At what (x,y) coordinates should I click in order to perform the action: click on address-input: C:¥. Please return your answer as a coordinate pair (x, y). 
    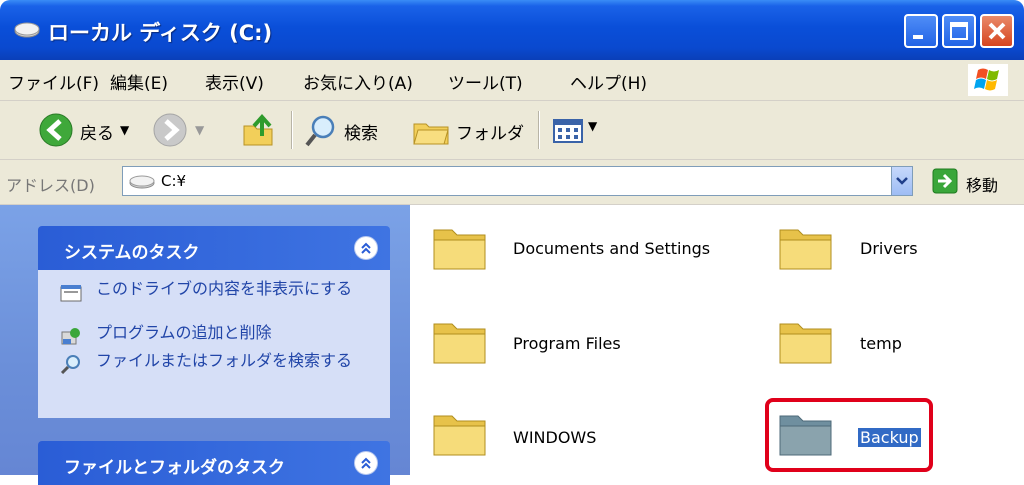
    Looking at the image, I should click on (507, 181).